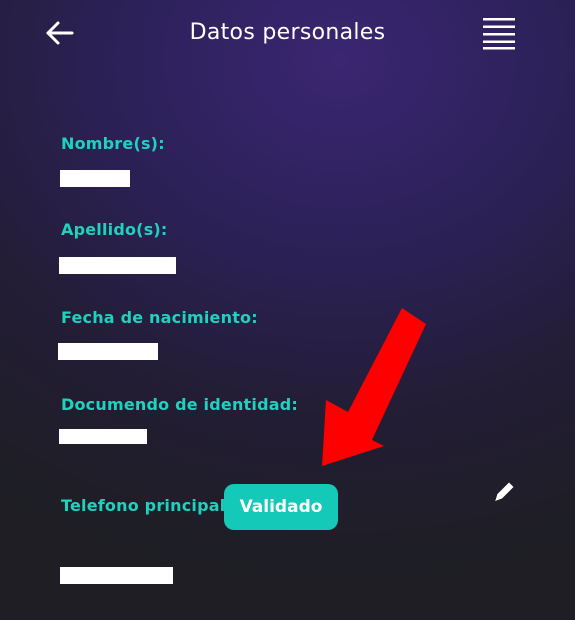  What do you see at coordinates (108, 351) in the screenshot?
I see `fecha-nacimiento-value-redacted` at bounding box center [108, 351].